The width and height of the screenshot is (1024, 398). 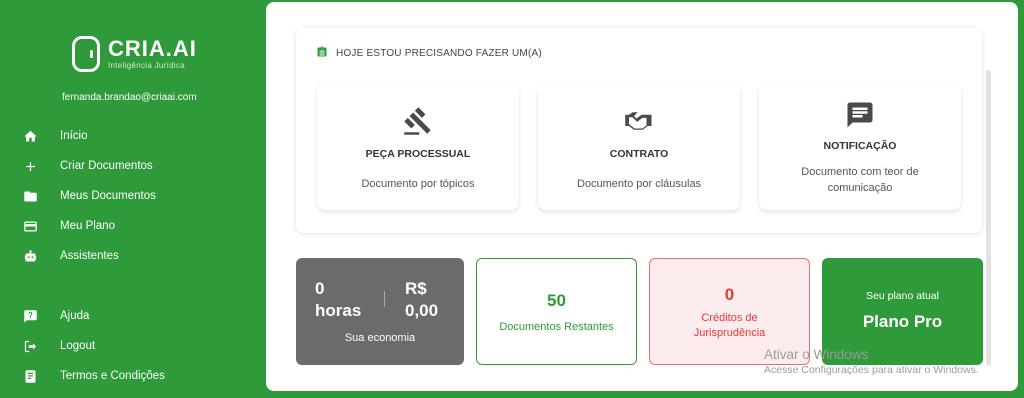 What do you see at coordinates (106, 166) in the screenshot?
I see `sidebar-item-label: Criar Documentos` at bounding box center [106, 166].